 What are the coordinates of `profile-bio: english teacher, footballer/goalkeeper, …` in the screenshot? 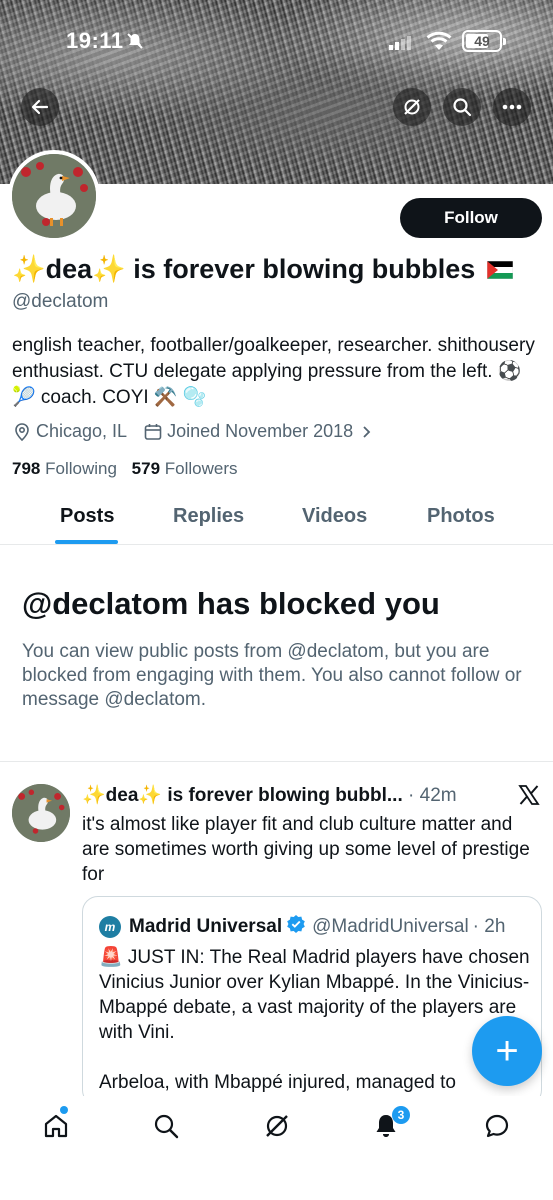 It's located at (273, 371).